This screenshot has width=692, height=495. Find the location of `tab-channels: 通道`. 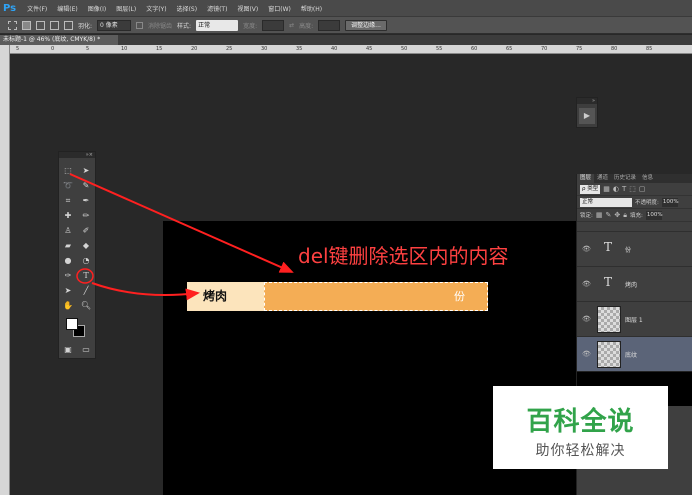

tab-channels: 通道 is located at coordinates (602, 178).